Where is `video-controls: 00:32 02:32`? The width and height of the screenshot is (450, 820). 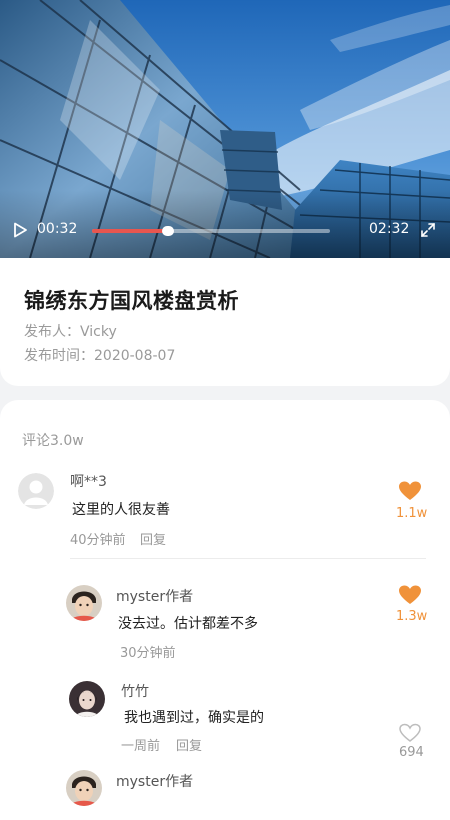 video-controls: 00:32 02:32 is located at coordinates (225, 230).